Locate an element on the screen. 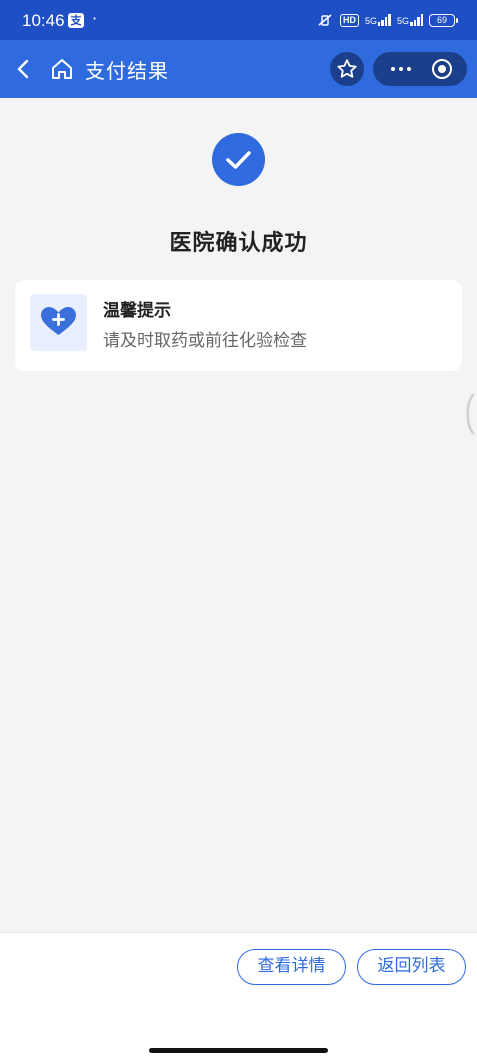 The width and height of the screenshot is (477, 1060). status-time: 10:46 is located at coordinates (43, 20).